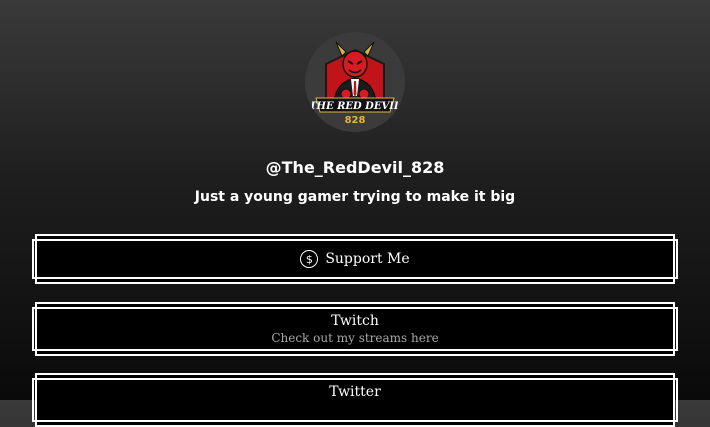 The width and height of the screenshot is (710, 427). I want to click on avatar: THE RED DEVIL 828, so click(355, 82).